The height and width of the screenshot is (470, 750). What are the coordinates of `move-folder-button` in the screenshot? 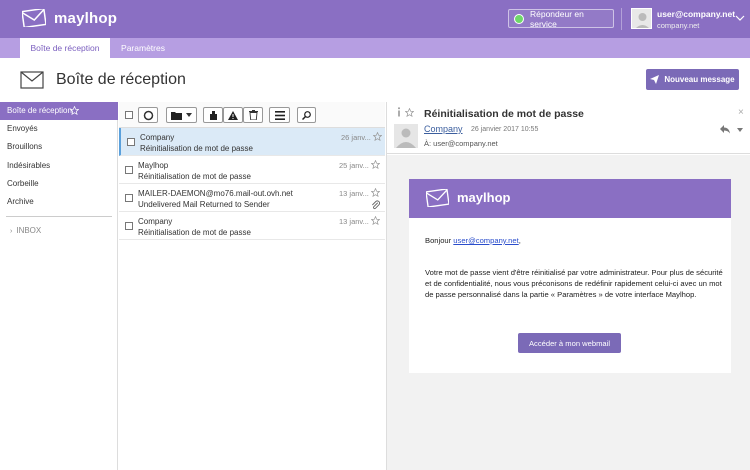 It's located at (181, 115).